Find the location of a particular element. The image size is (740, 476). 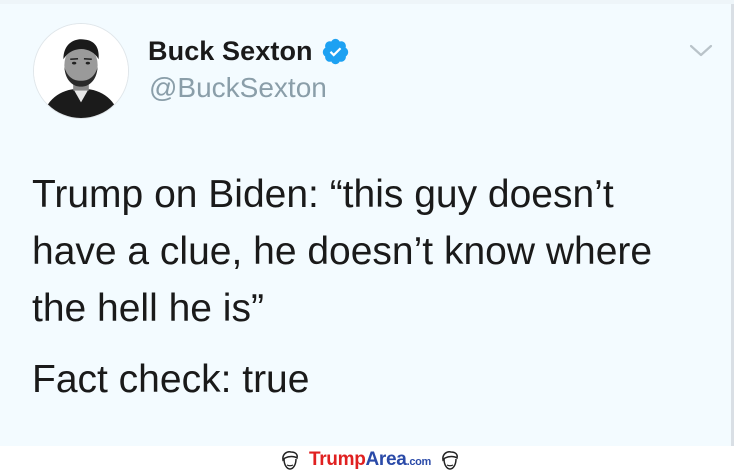

profile-photo is located at coordinates (81, 71).